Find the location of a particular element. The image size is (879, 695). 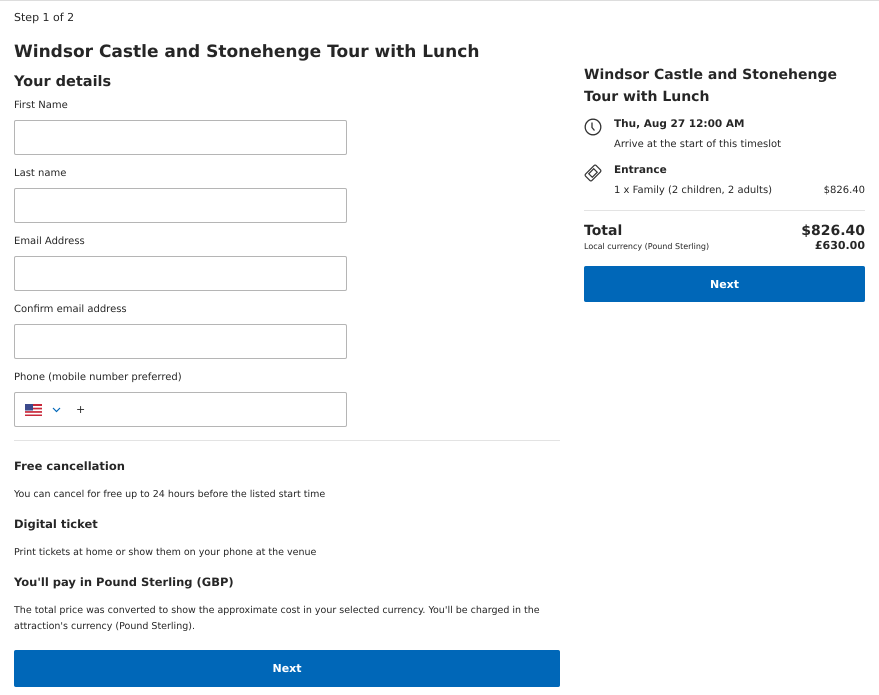

field-label: Last name is located at coordinates (41, 173).